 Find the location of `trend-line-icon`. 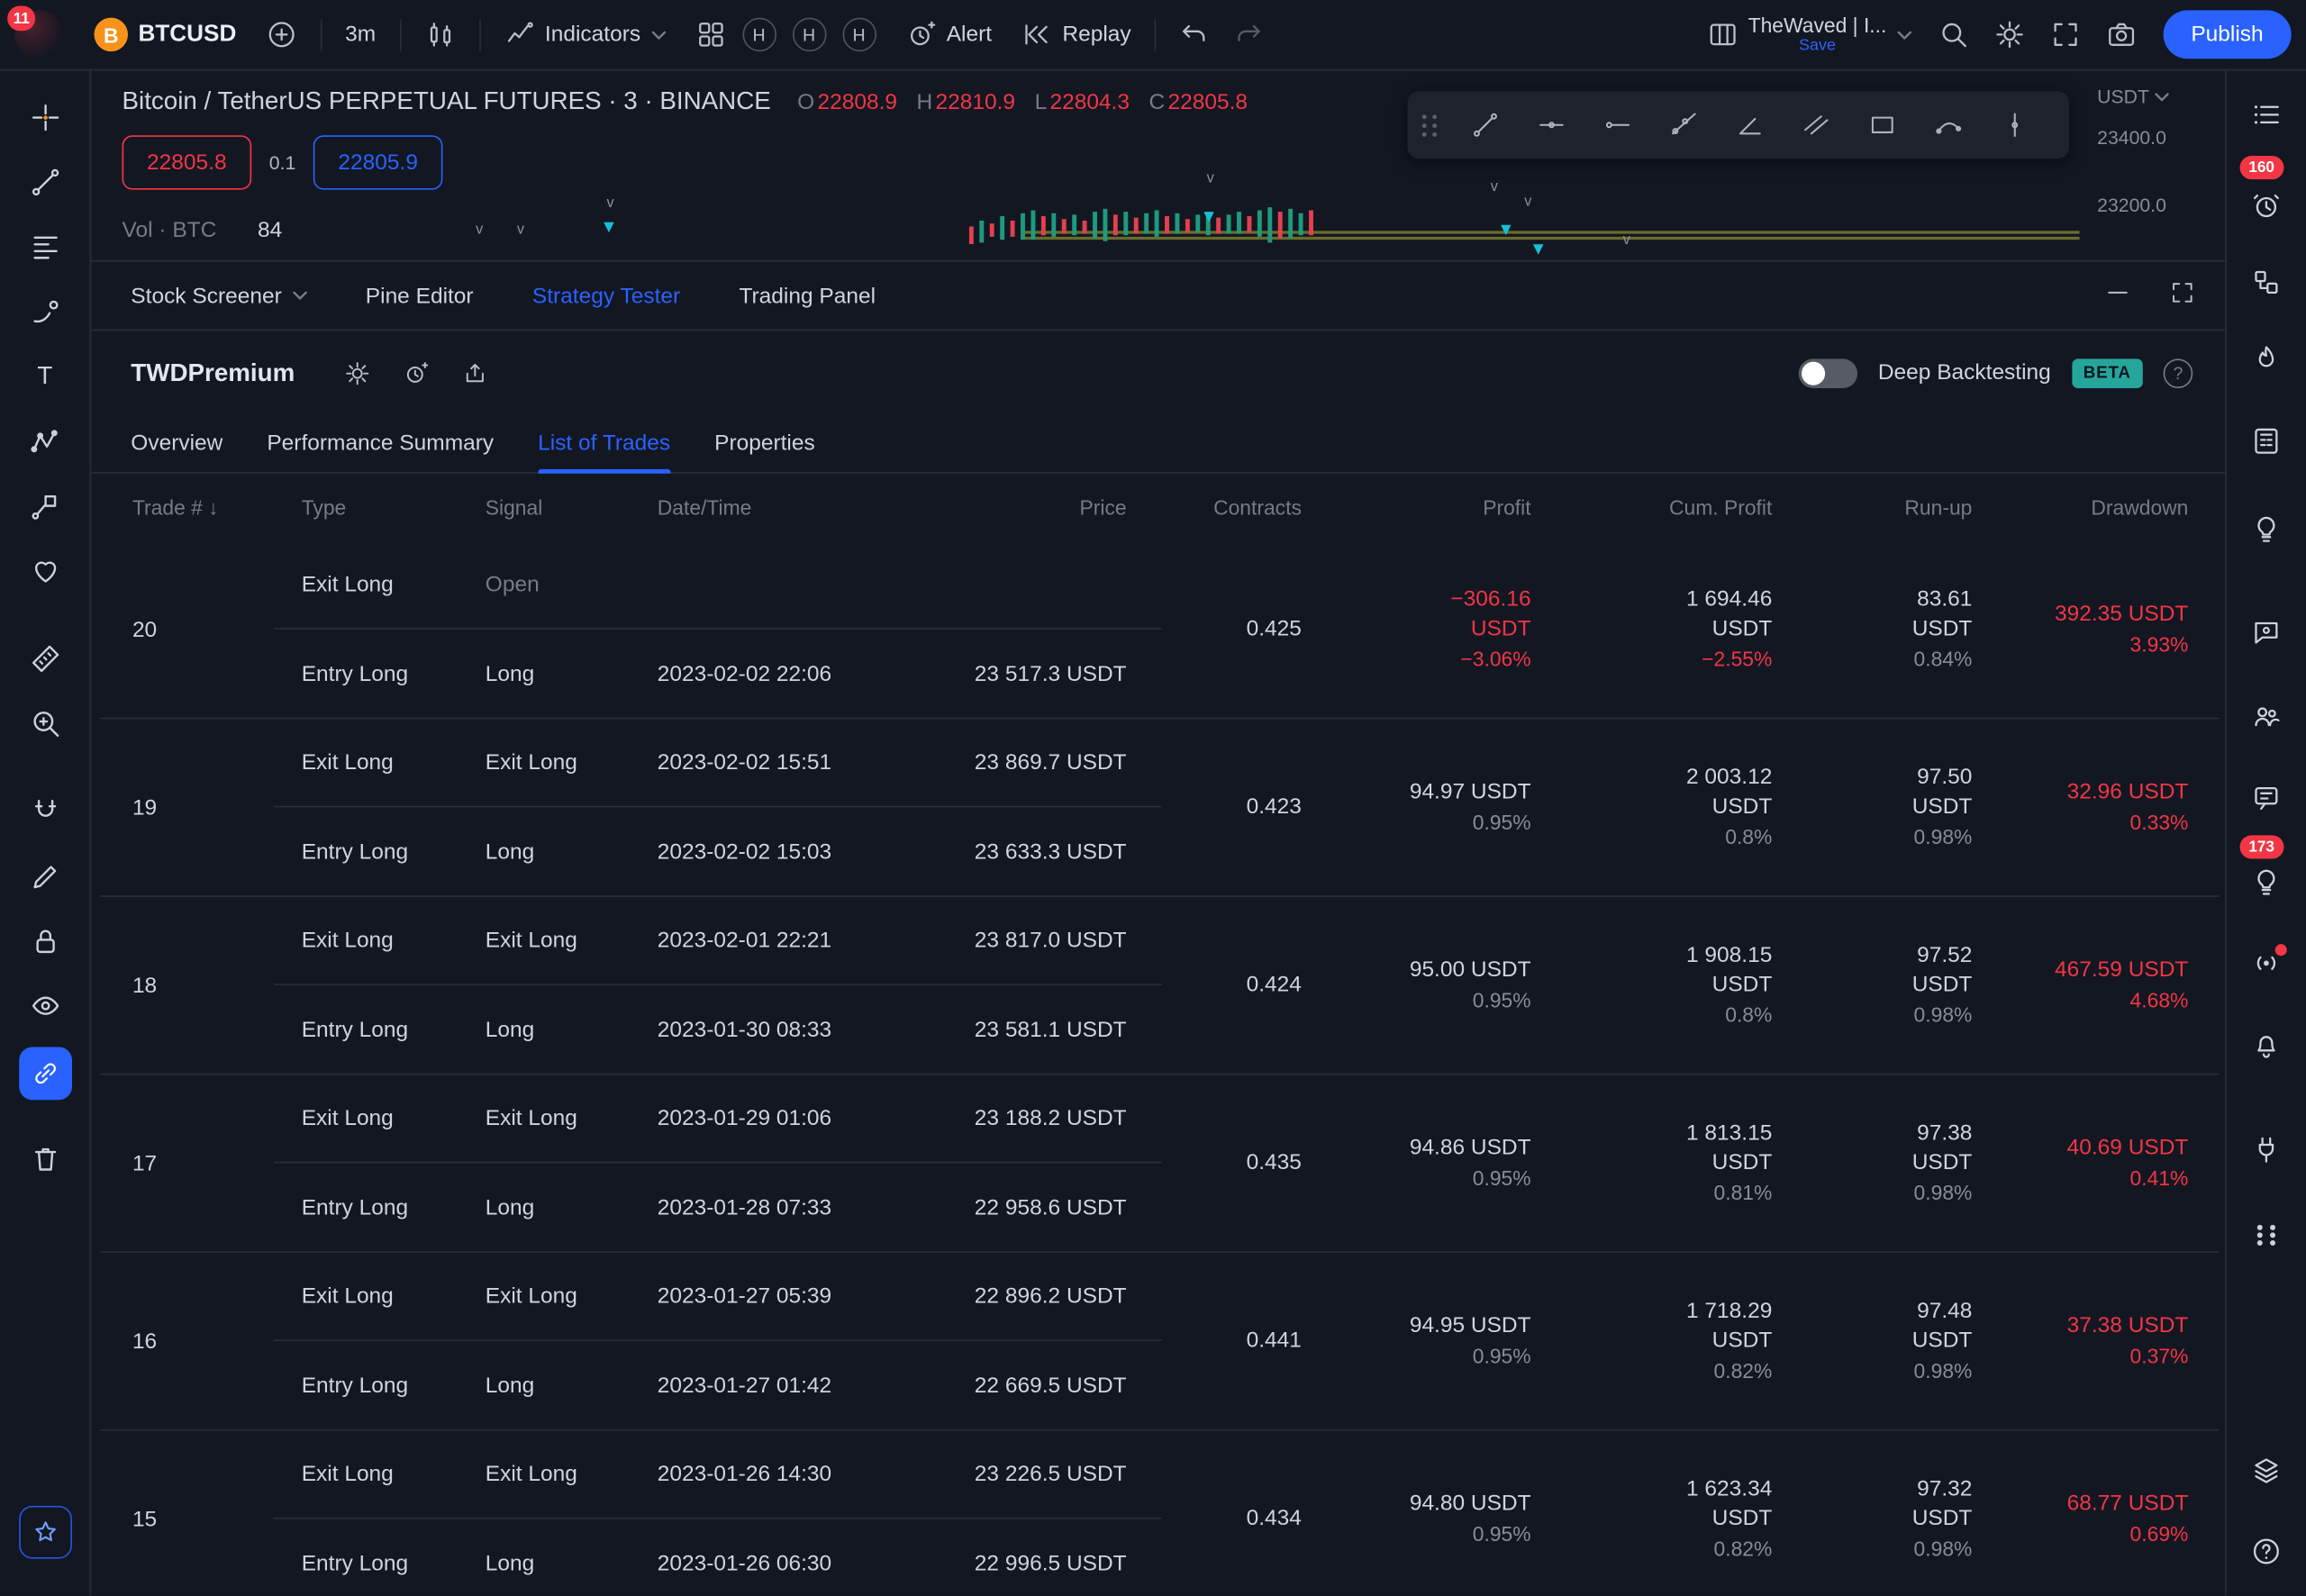

trend-line-icon is located at coordinates (1486, 124).